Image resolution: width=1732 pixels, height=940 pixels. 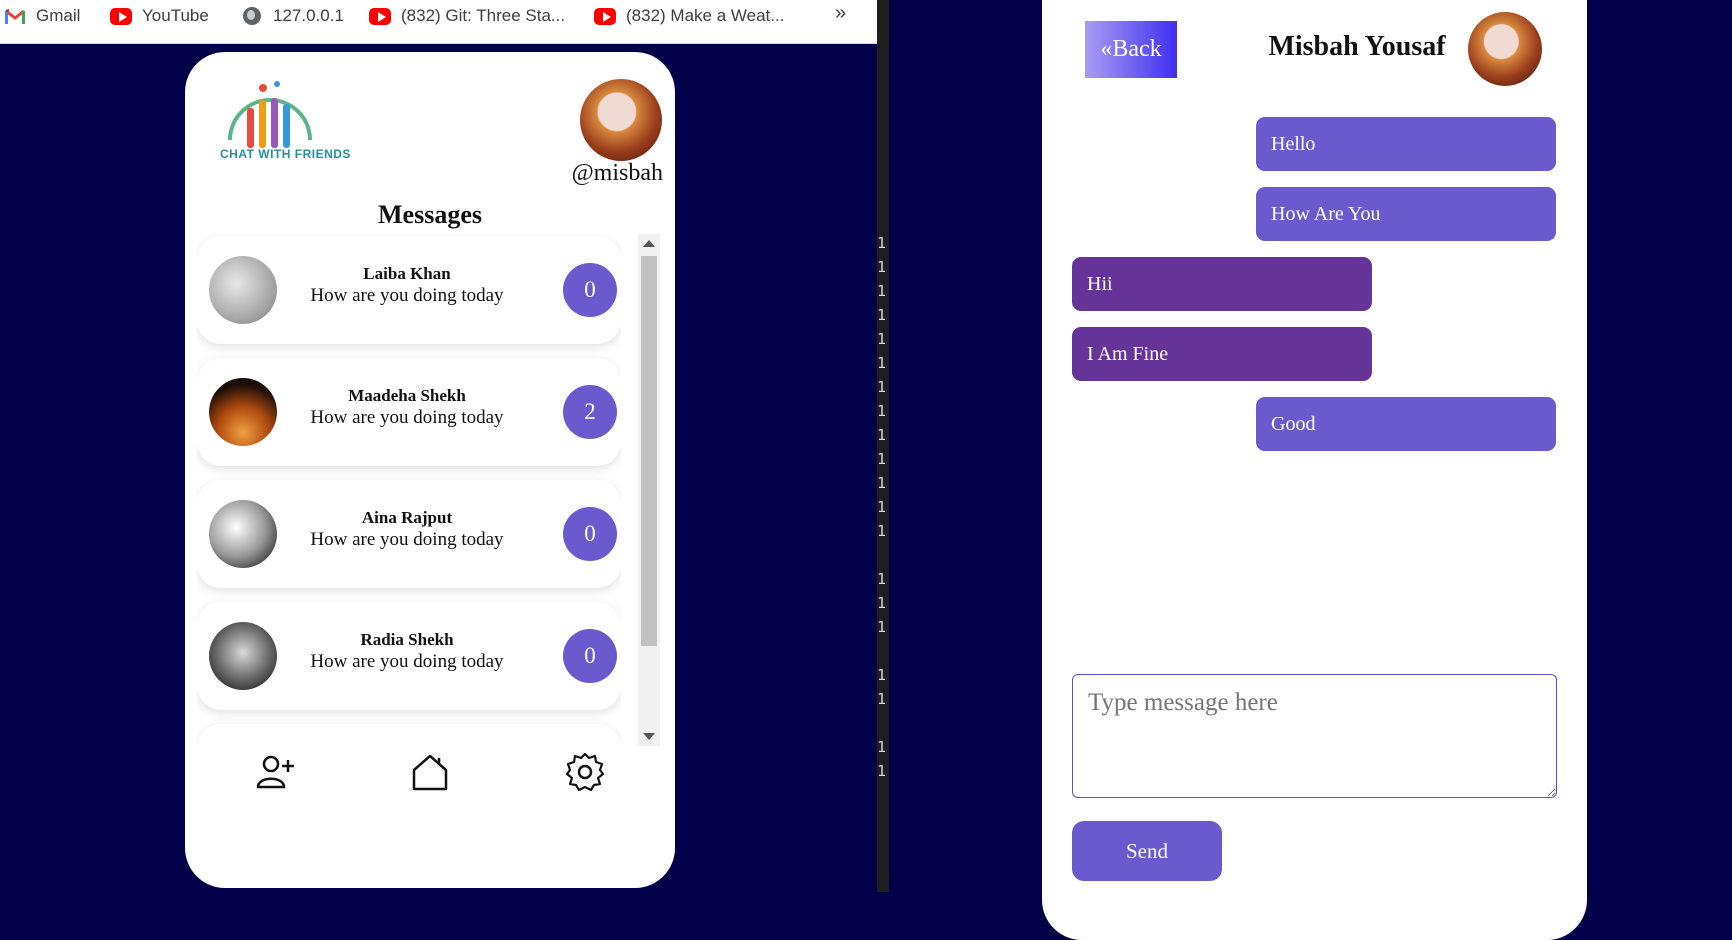 I want to click on contact-item, so click(x=409, y=735).